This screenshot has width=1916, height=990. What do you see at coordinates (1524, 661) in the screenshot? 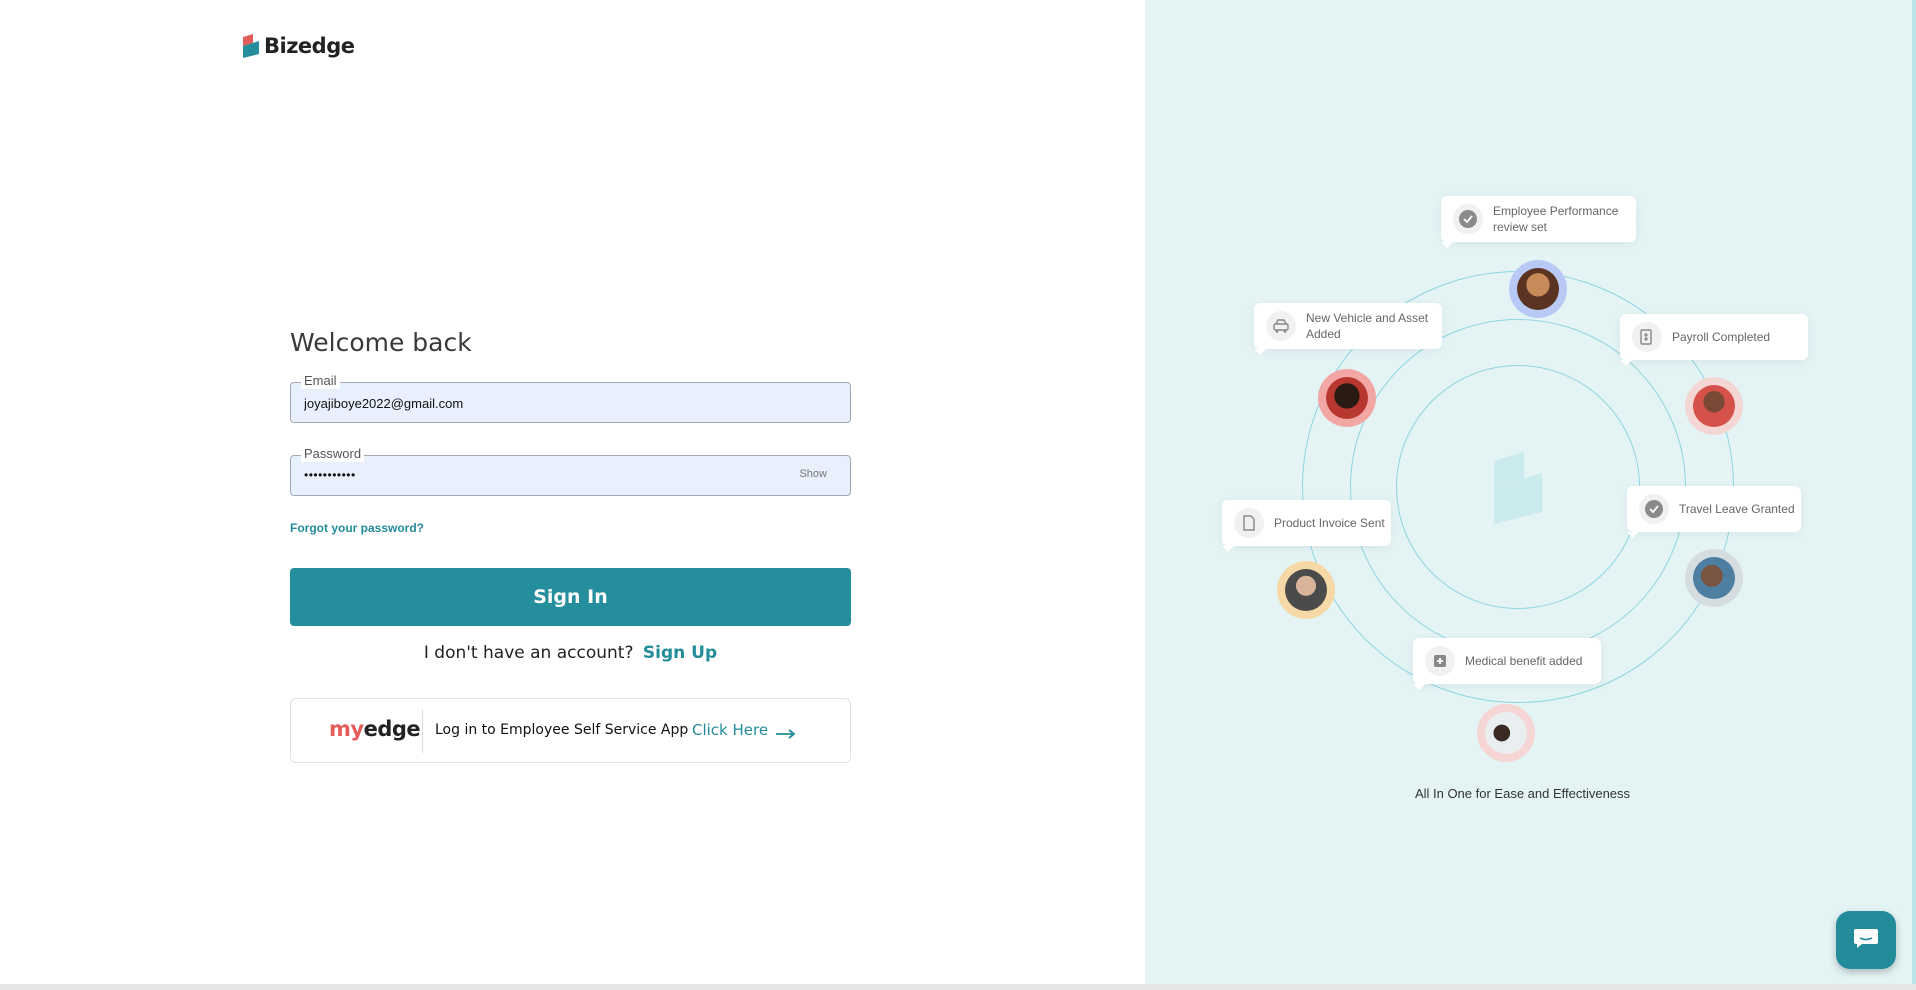
I see `card-medical-text: Medical benefit added` at bounding box center [1524, 661].